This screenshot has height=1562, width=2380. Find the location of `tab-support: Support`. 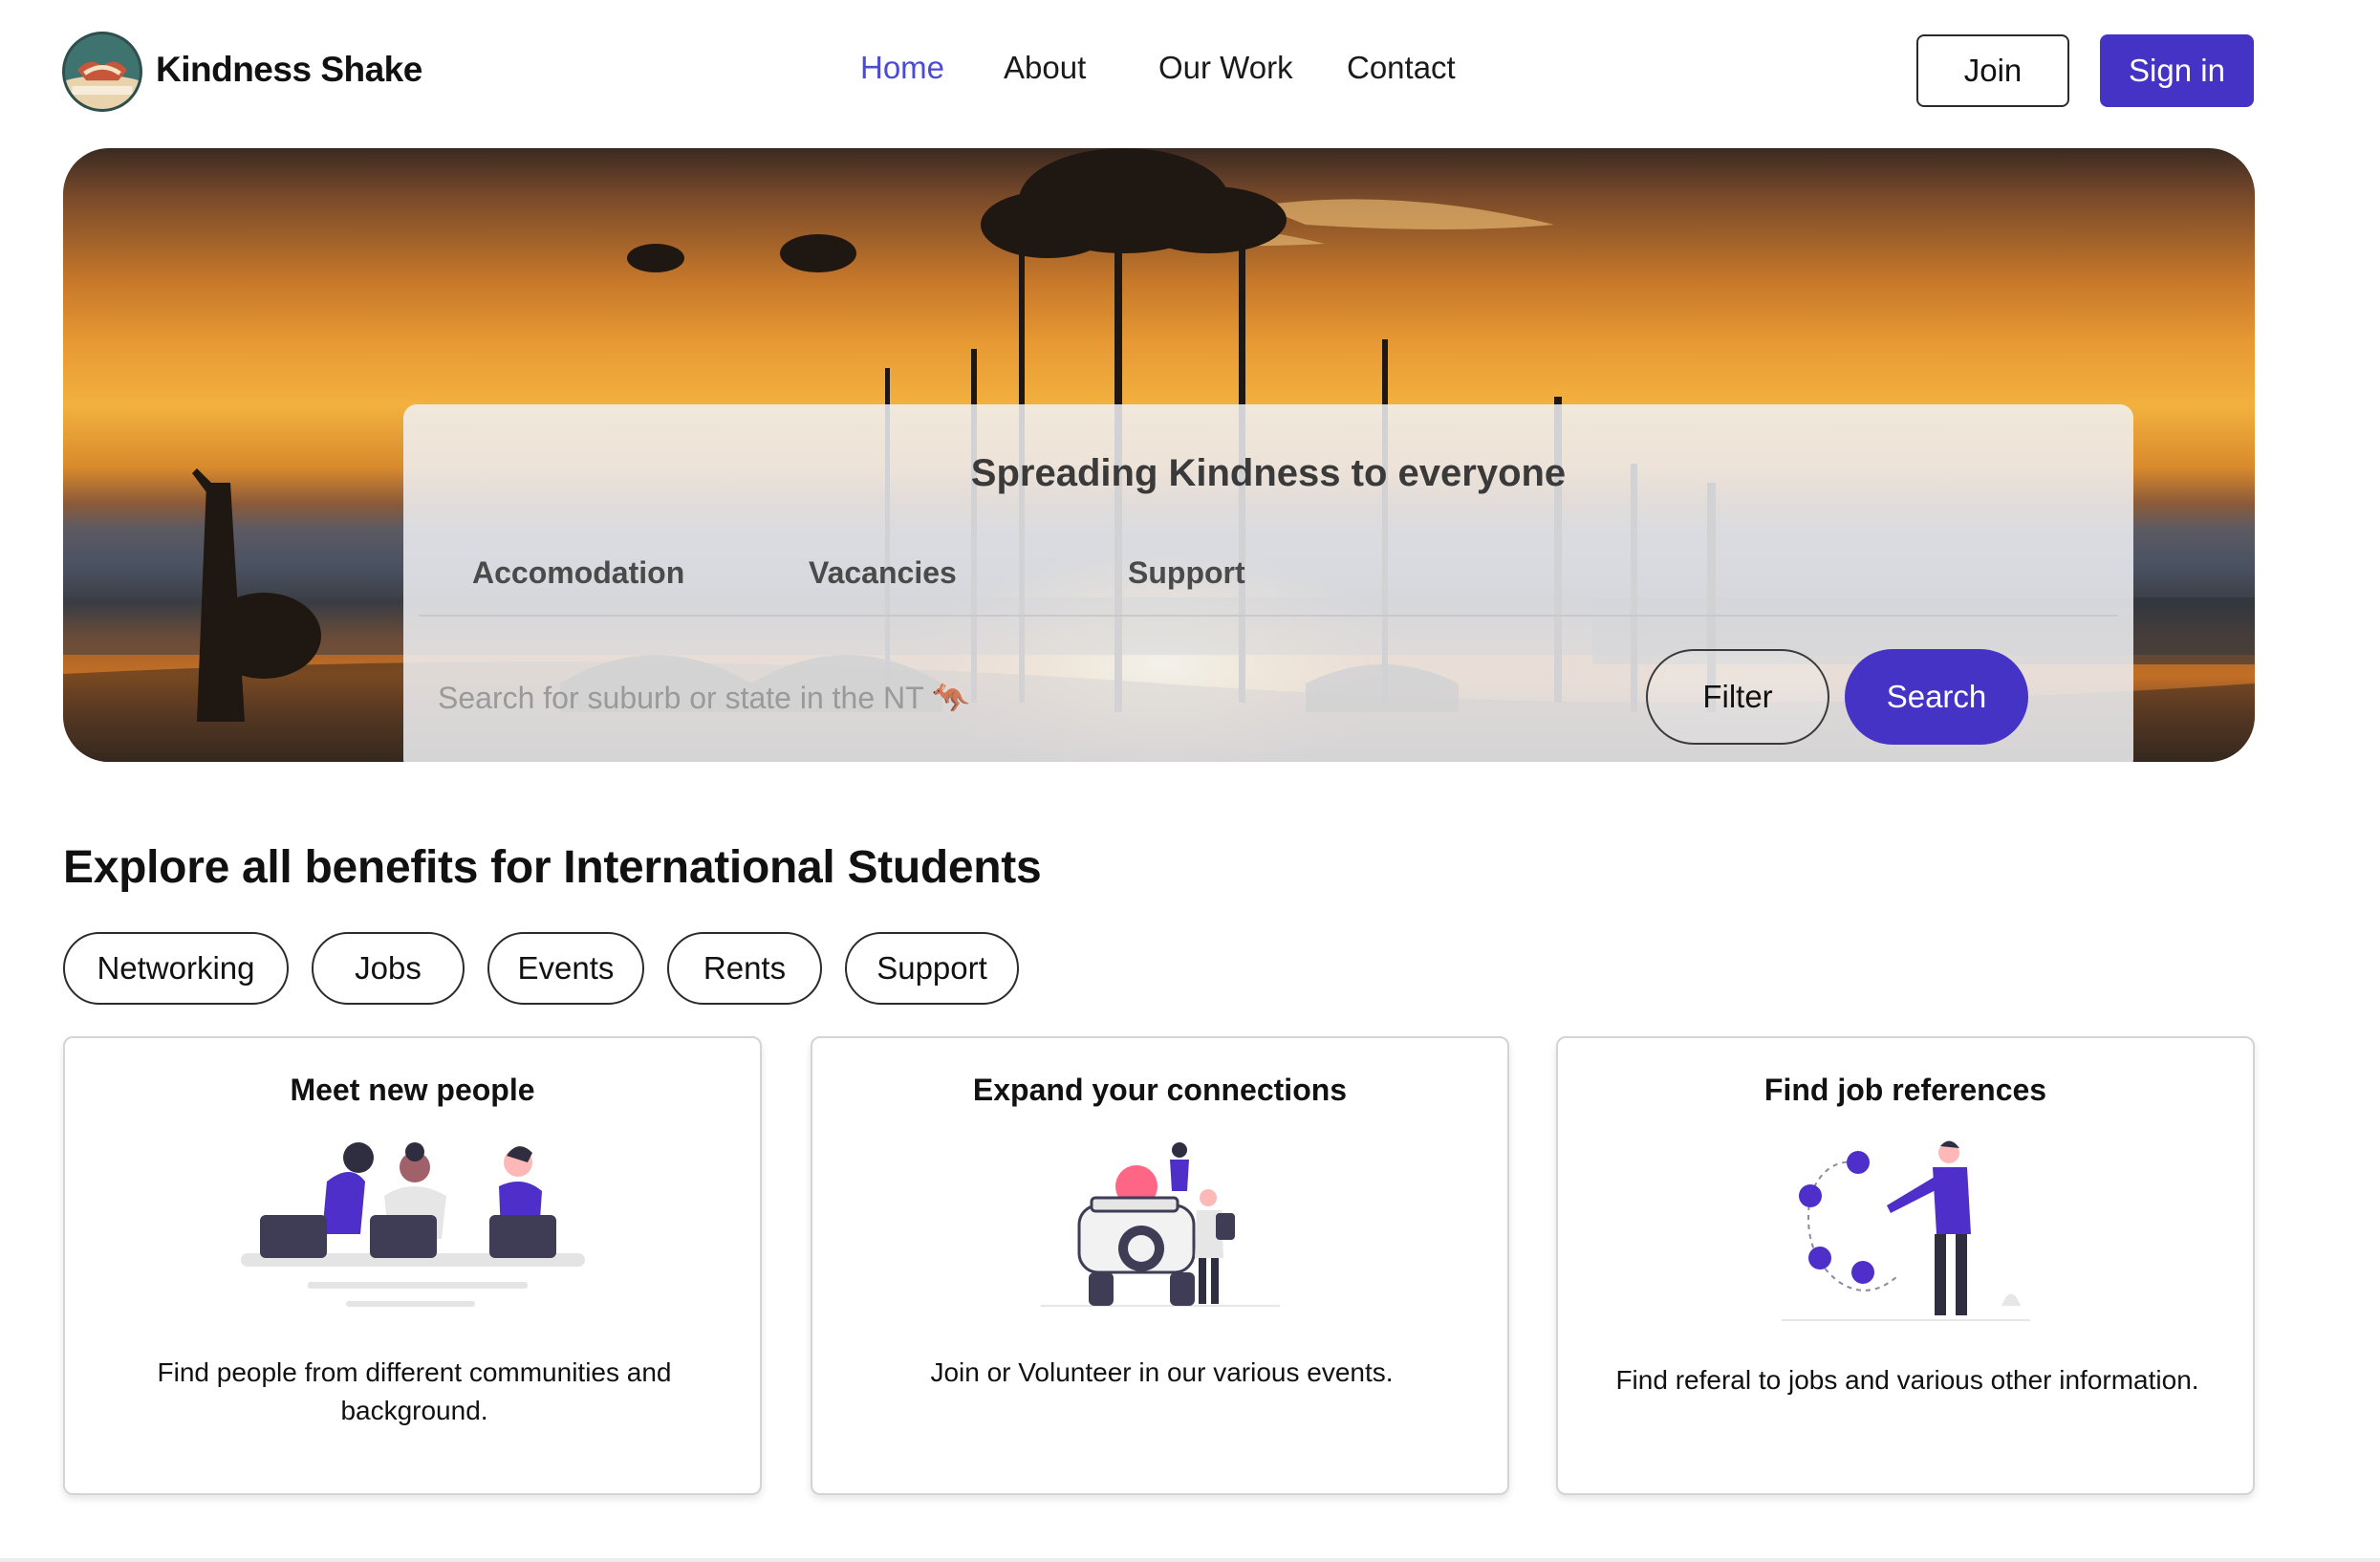

tab-support: Support is located at coordinates (1187, 573).